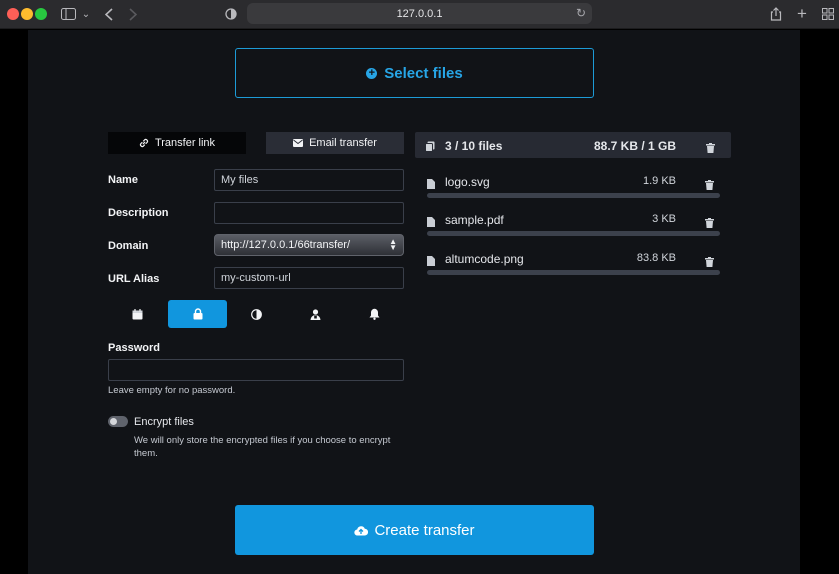 Image resolution: width=839 pixels, height=574 pixels. Describe the element at coordinates (573, 187) in the screenshot. I see `file-row: logo.svg 1.9 KB` at that location.